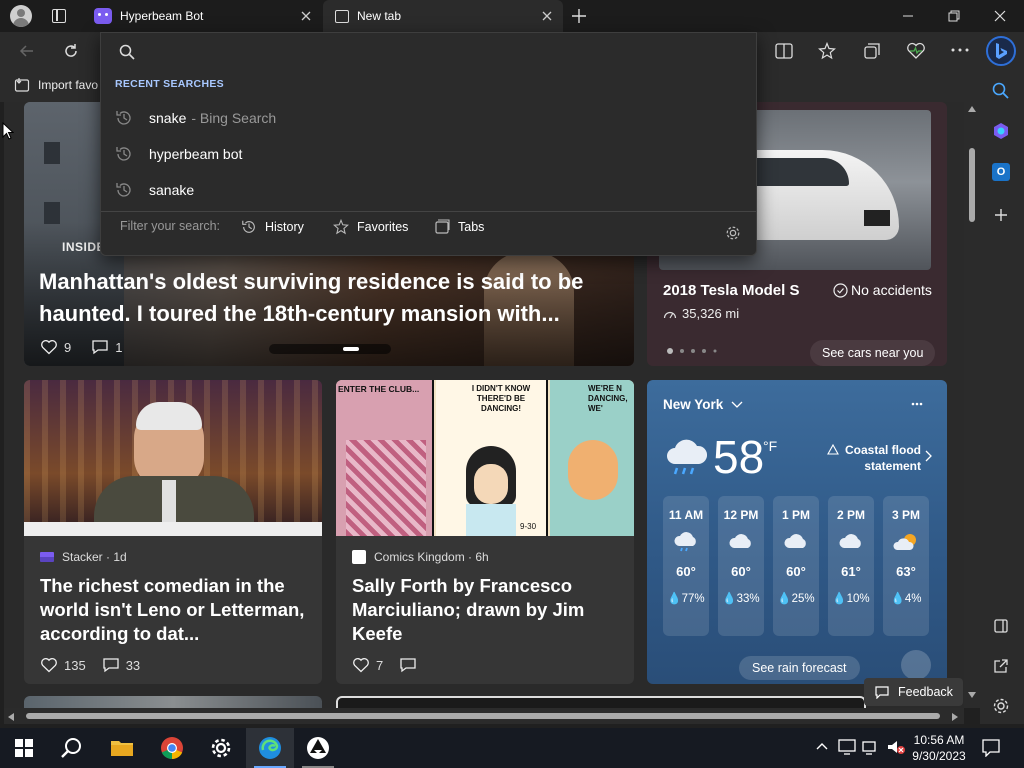  I want to click on comic-text-4: 9-30, so click(528, 526).